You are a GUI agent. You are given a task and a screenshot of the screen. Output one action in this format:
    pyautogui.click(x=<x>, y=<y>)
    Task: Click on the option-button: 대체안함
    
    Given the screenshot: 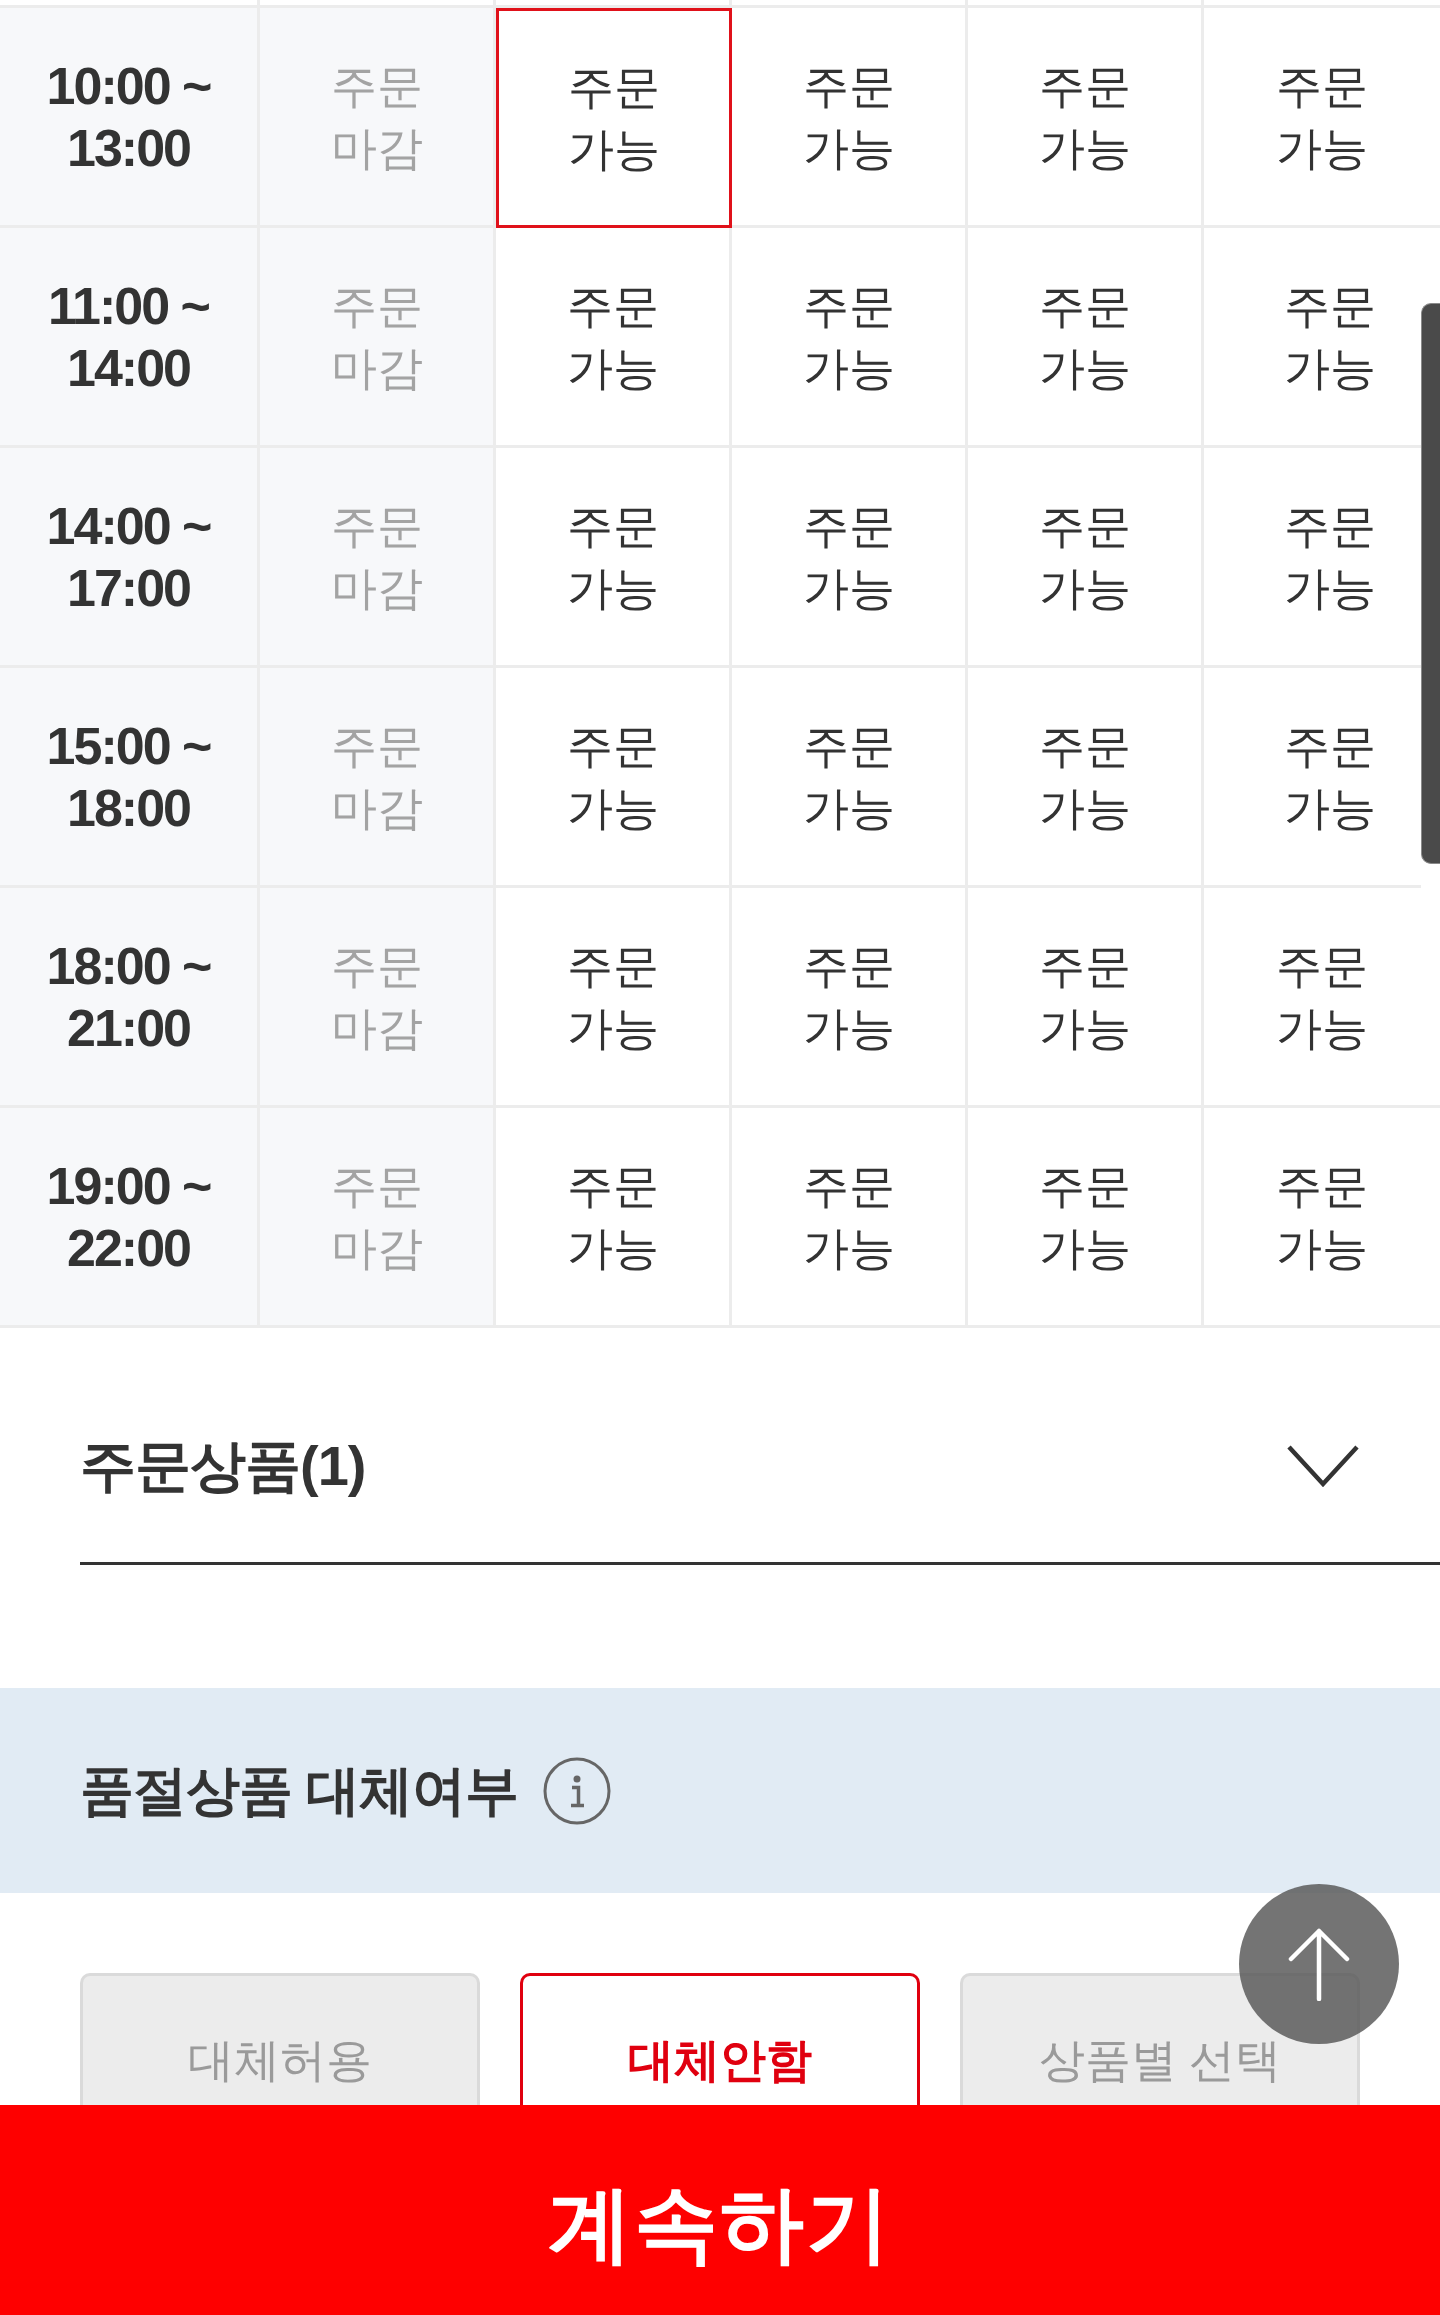 What is the action you would take?
    pyautogui.click(x=720, y=2039)
    